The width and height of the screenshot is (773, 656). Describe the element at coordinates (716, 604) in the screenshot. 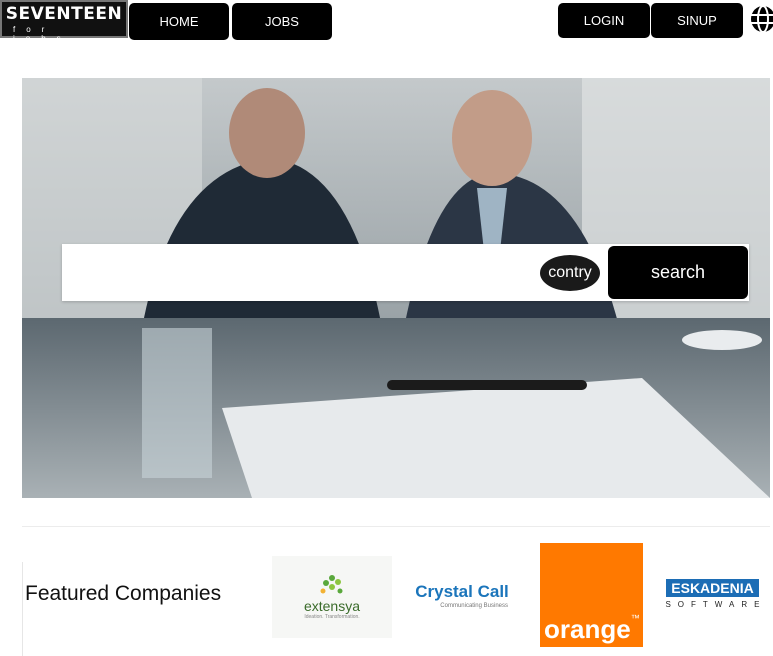

I see `company-tagline-eskadenia: SOFTWARE` at that location.